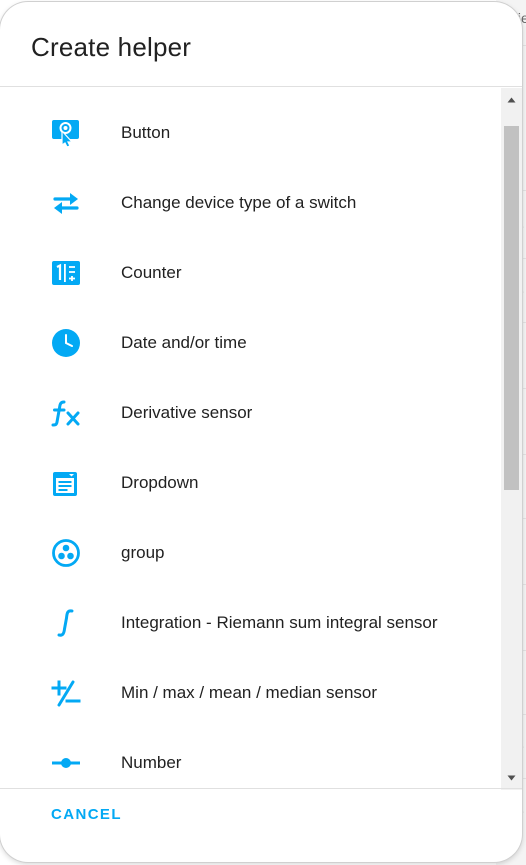 The height and width of the screenshot is (865, 526). What do you see at coordinates (146, 132) in the screenshot?
I see `list-item-label: Button` at bounding box center [146, 132].